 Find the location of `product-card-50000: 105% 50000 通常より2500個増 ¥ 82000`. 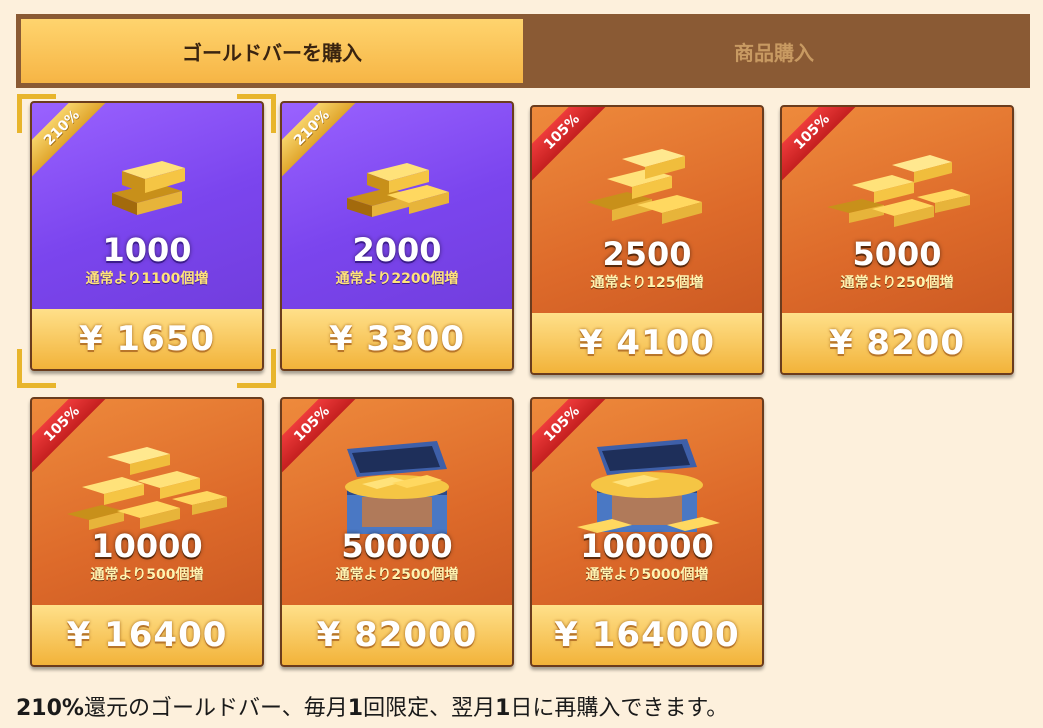

product-card-50000: 105% 50000 通常より2500個増 ¥ 82000 is located at coordinates (397, 532).